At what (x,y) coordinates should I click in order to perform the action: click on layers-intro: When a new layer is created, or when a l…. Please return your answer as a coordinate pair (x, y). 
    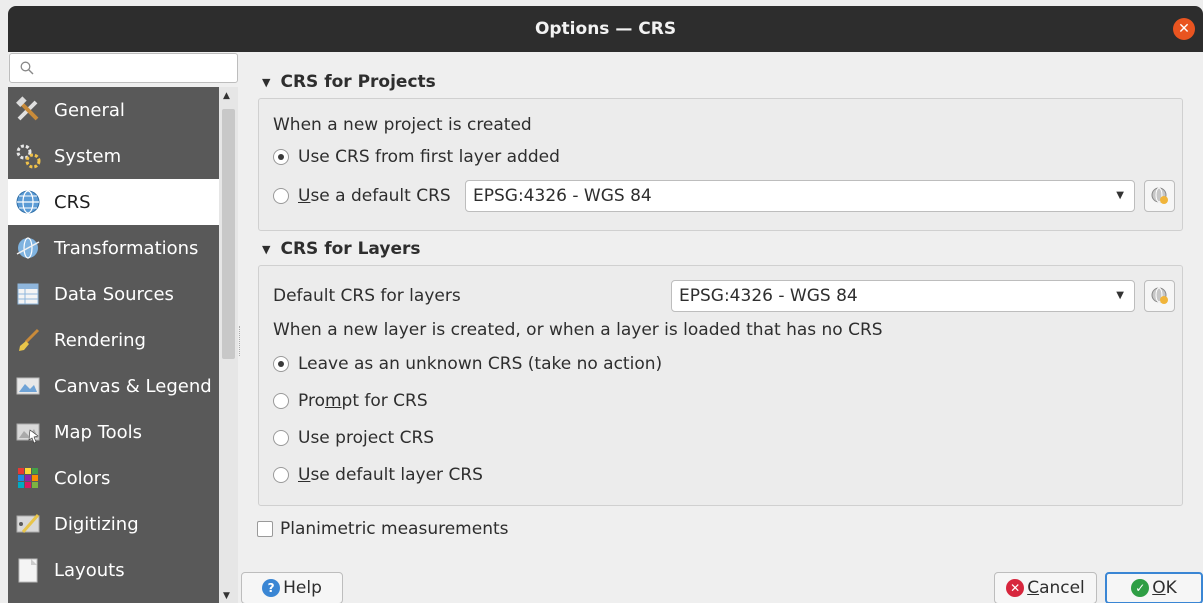
    Looking at the image, I should click on (578, 330).